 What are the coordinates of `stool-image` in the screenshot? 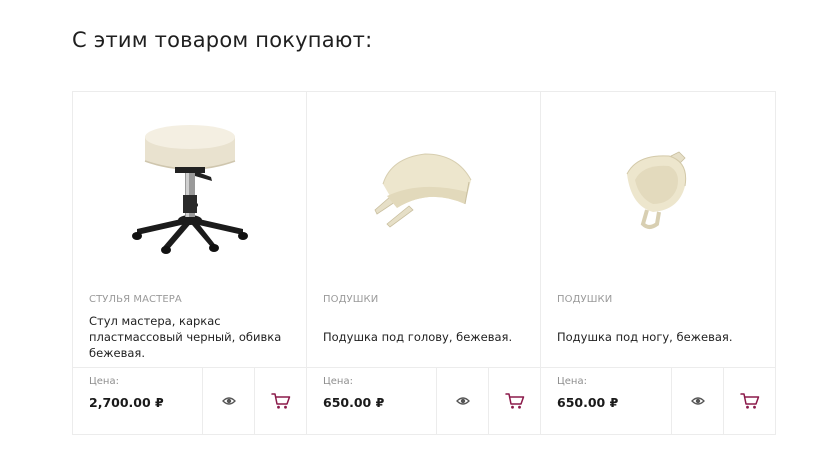 It's located at (189, 189).